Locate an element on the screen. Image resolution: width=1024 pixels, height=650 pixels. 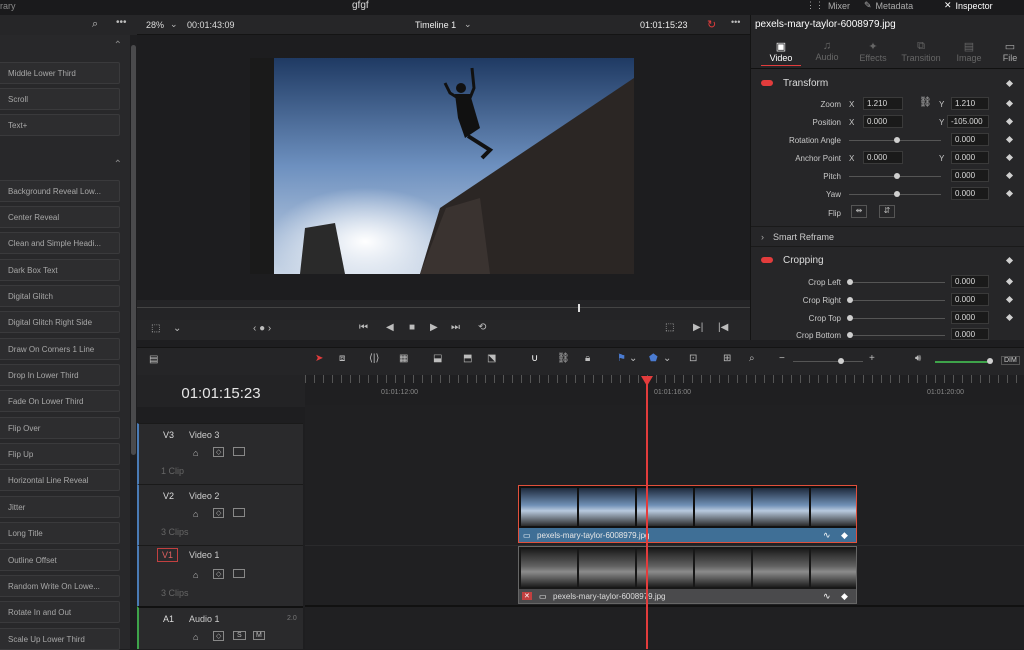
yaw-knob is located at coordinates (897, 194).